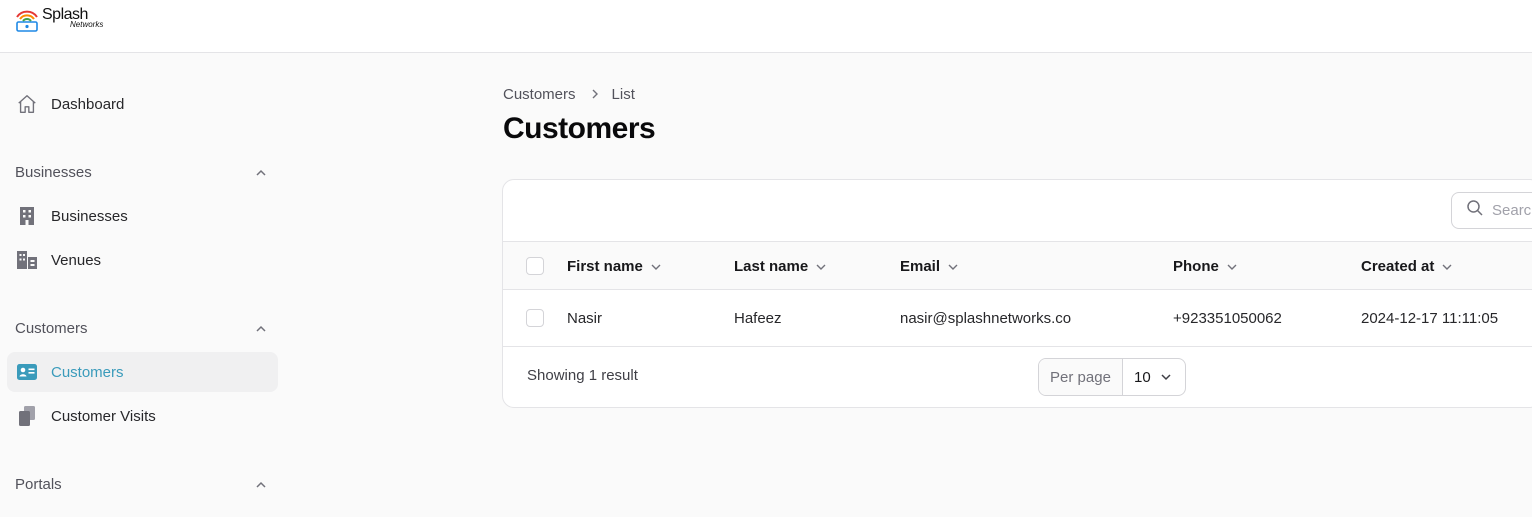 Image resolution: width=1532 pixels, height=517 pixels. What do you see at coordinates (27, 372) in the screenshot?
I see `id-card-icon` at bounding box center [27, 372].